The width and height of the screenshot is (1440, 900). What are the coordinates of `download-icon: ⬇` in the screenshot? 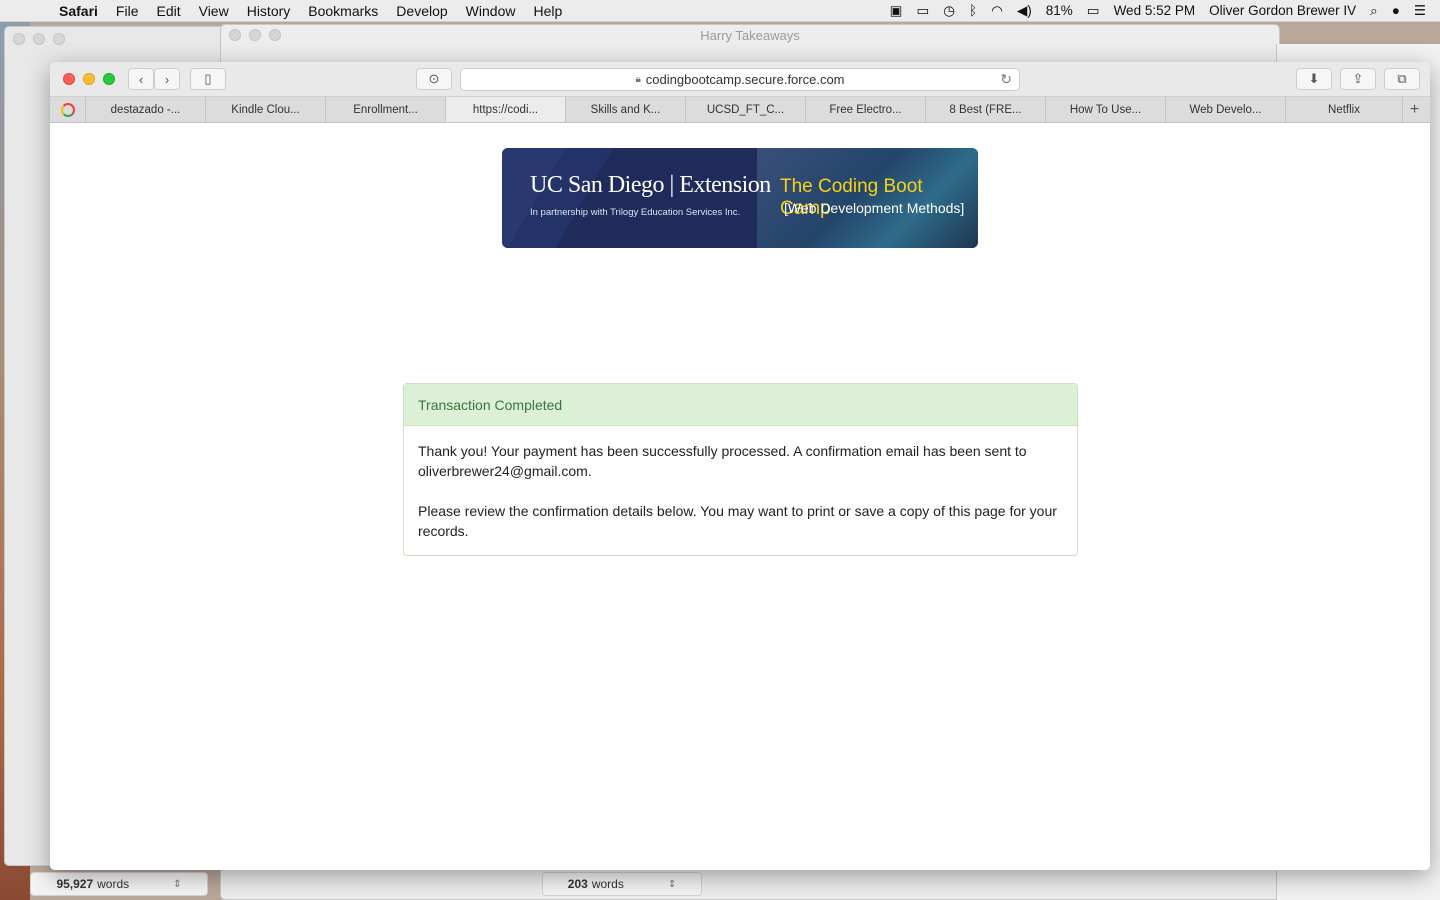 It's located at (1314, 78).